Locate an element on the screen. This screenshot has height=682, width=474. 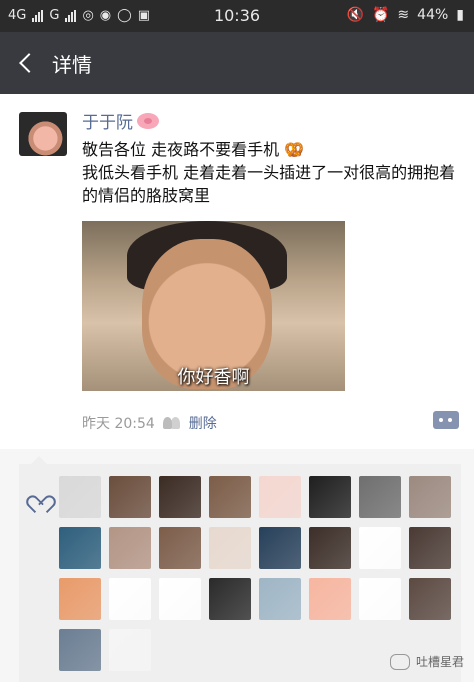
status-bar: 4G G ◎ ◉ ◯ ▣ 10:36 🔇 ⏰ ≋ 44% ▮ is located at coordinates (237, 16).